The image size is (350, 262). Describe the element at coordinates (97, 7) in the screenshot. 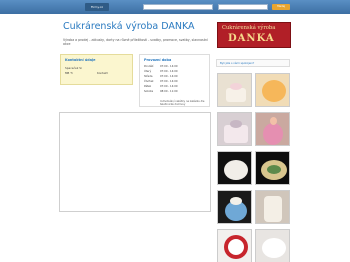

I see `site-logo: Firmy.cz` at that location.